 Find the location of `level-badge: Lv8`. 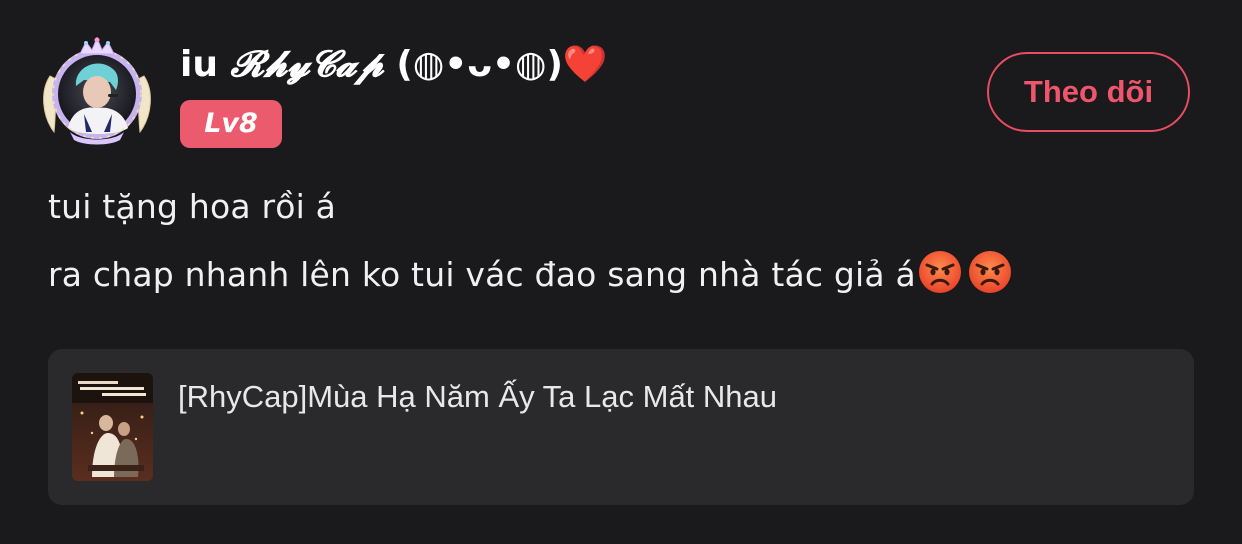

level-badge: Lv8 is located at coordinates (231, 124).